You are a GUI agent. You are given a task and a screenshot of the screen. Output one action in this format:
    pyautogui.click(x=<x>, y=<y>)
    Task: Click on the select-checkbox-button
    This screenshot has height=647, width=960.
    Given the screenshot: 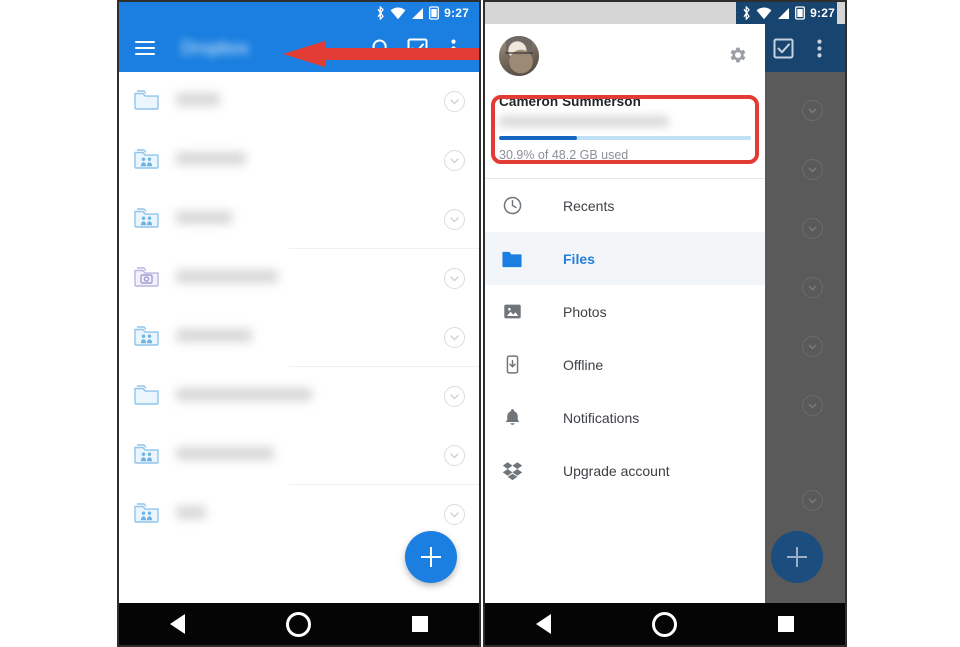 What is the action you would take?
    pyautogui.click(x=783, y=48)
    